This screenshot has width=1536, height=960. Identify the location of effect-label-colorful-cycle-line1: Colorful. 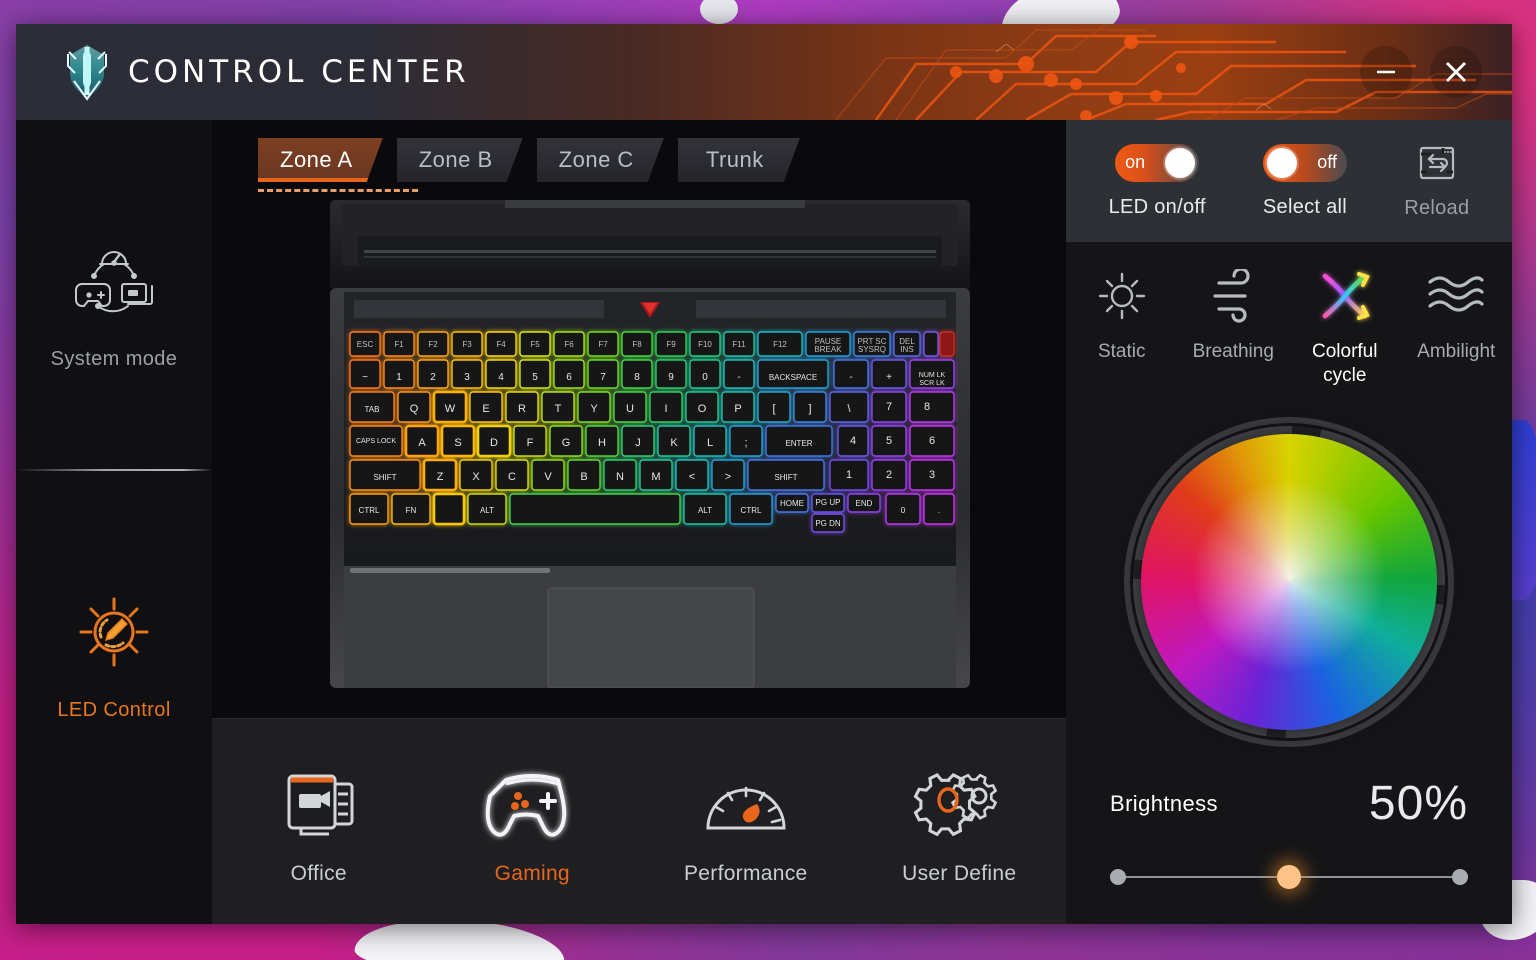
(1345, 351).